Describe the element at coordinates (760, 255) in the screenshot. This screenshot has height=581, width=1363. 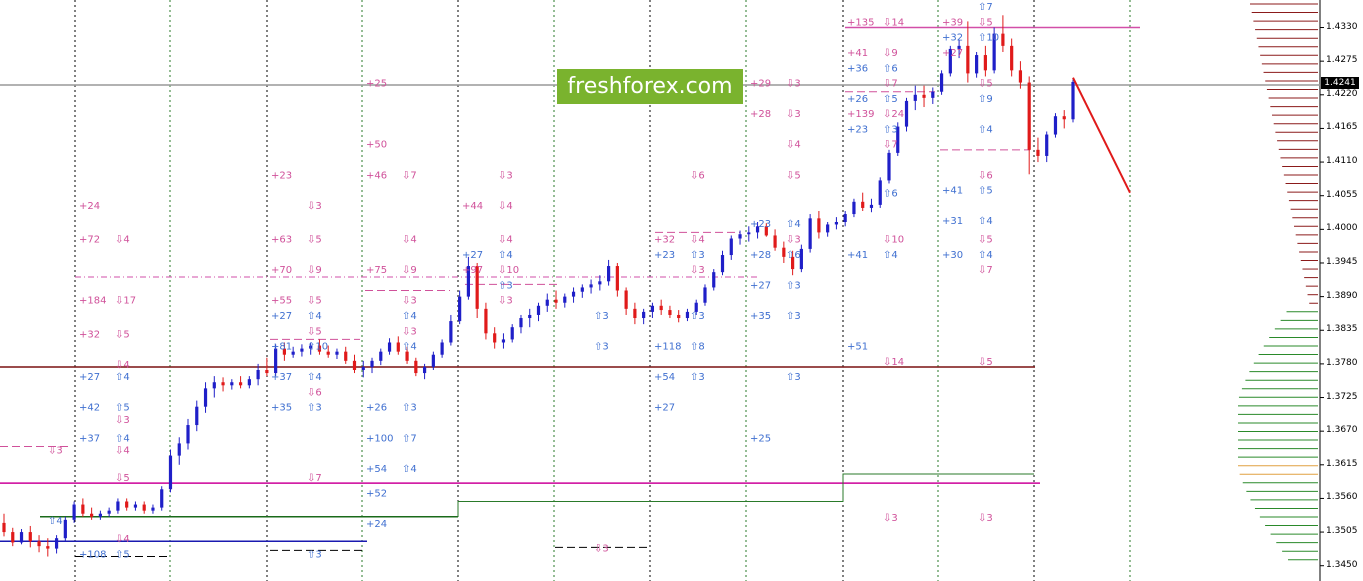
I see `order-annotation: +28` at that location.